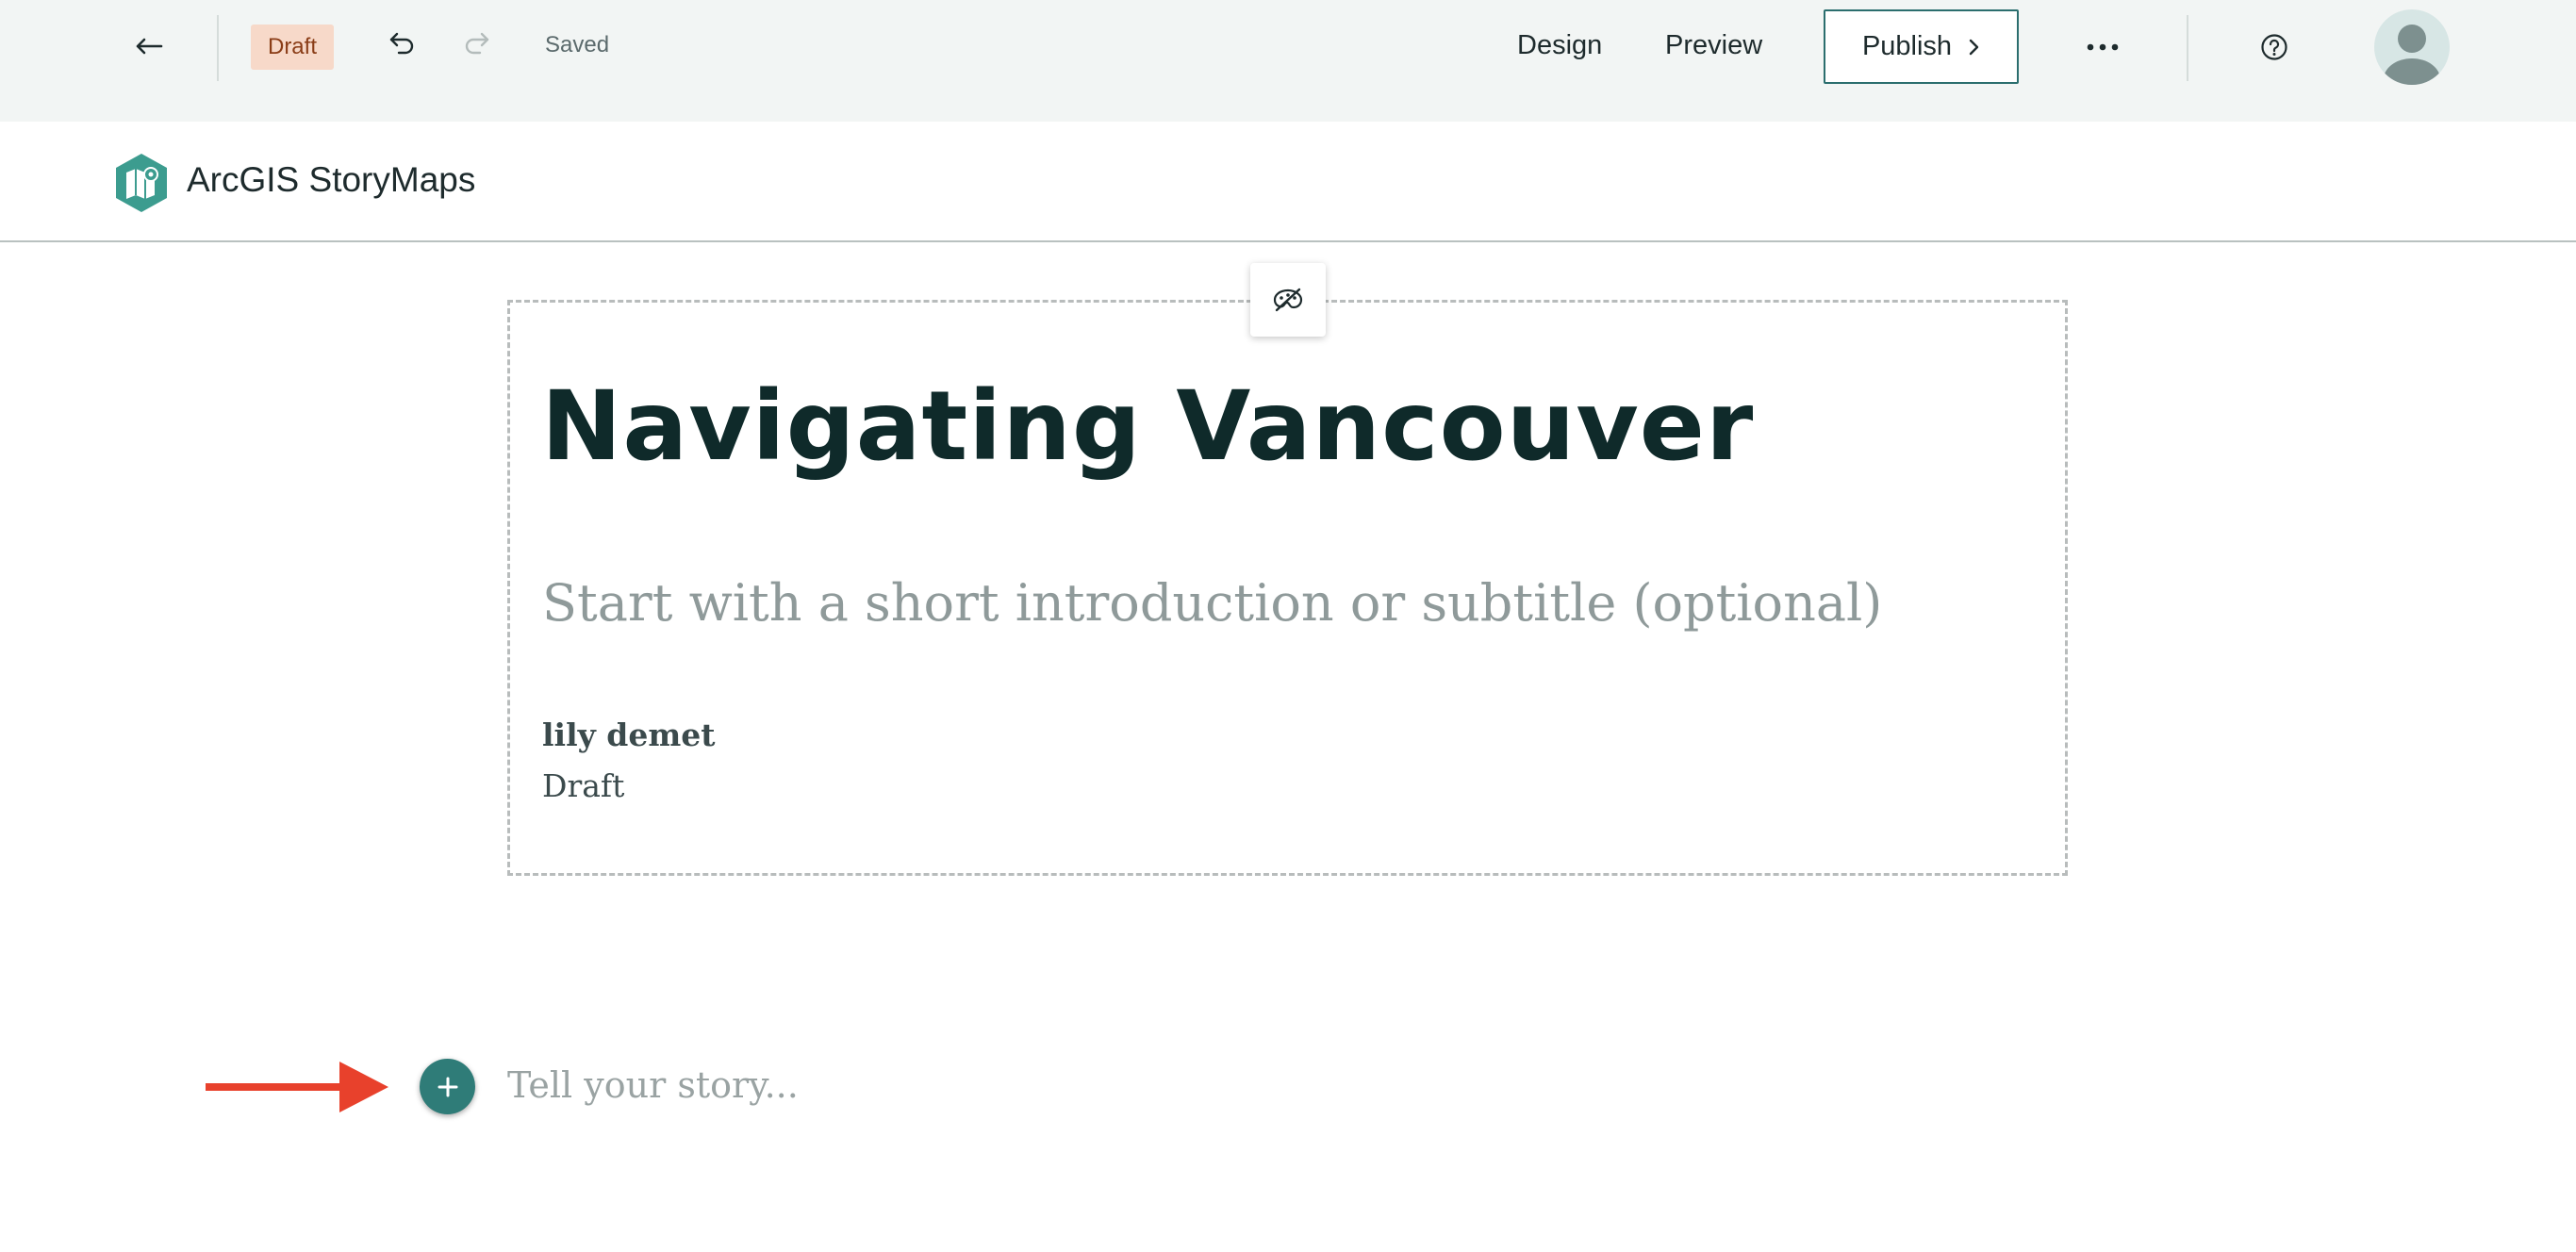 The width and height of the screenshot is (2576, 1252). What do you see at coordinates (1713, 45) in the screenshot?
I see `preview-button: Preview` at bounding box center [1713, 45].